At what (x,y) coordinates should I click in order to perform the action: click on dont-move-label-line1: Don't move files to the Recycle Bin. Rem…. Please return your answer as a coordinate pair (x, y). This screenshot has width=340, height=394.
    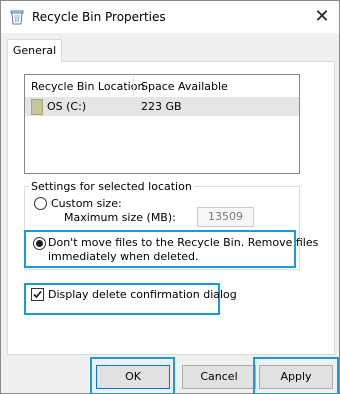
    Looking at the image, I should click on (183, 243).